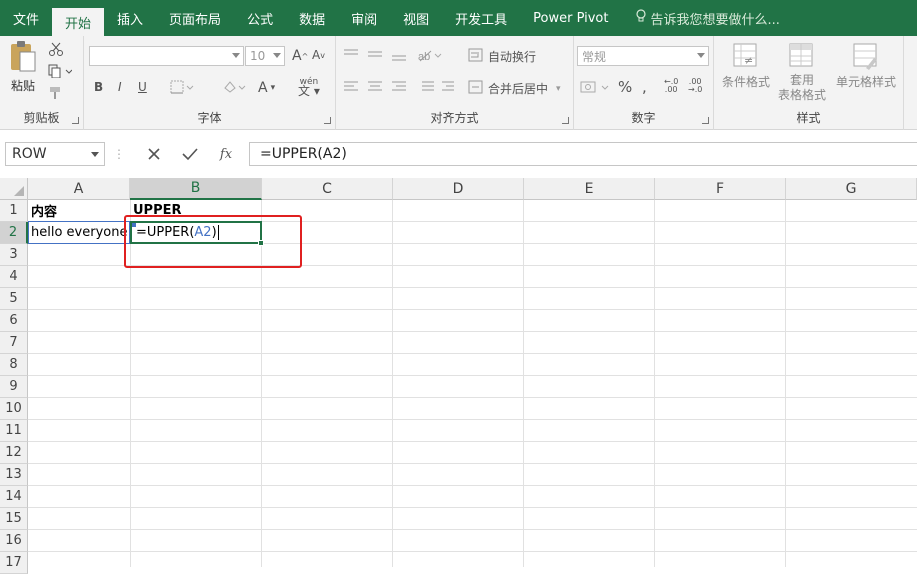  I want to click on name-box: ROW, so click(55, 154).